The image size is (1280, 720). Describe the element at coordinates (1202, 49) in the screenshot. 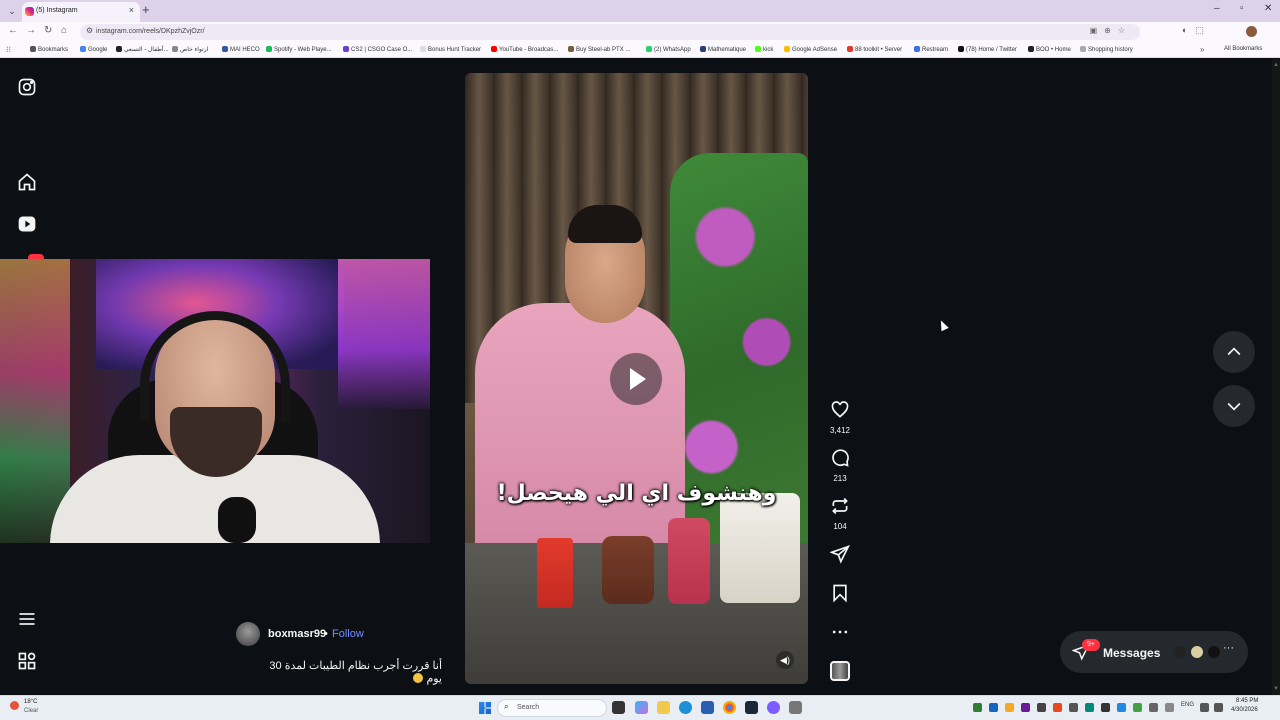

I see `bookmarks-overflow-icon: »` at that location.